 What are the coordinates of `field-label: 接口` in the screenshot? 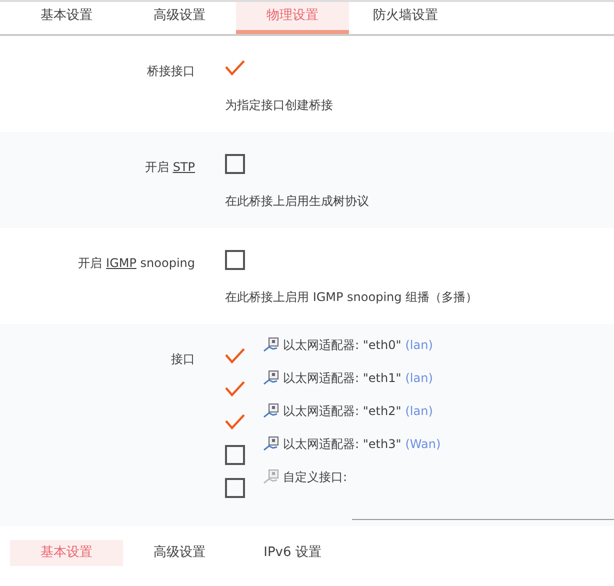 It's located at (182, 359).